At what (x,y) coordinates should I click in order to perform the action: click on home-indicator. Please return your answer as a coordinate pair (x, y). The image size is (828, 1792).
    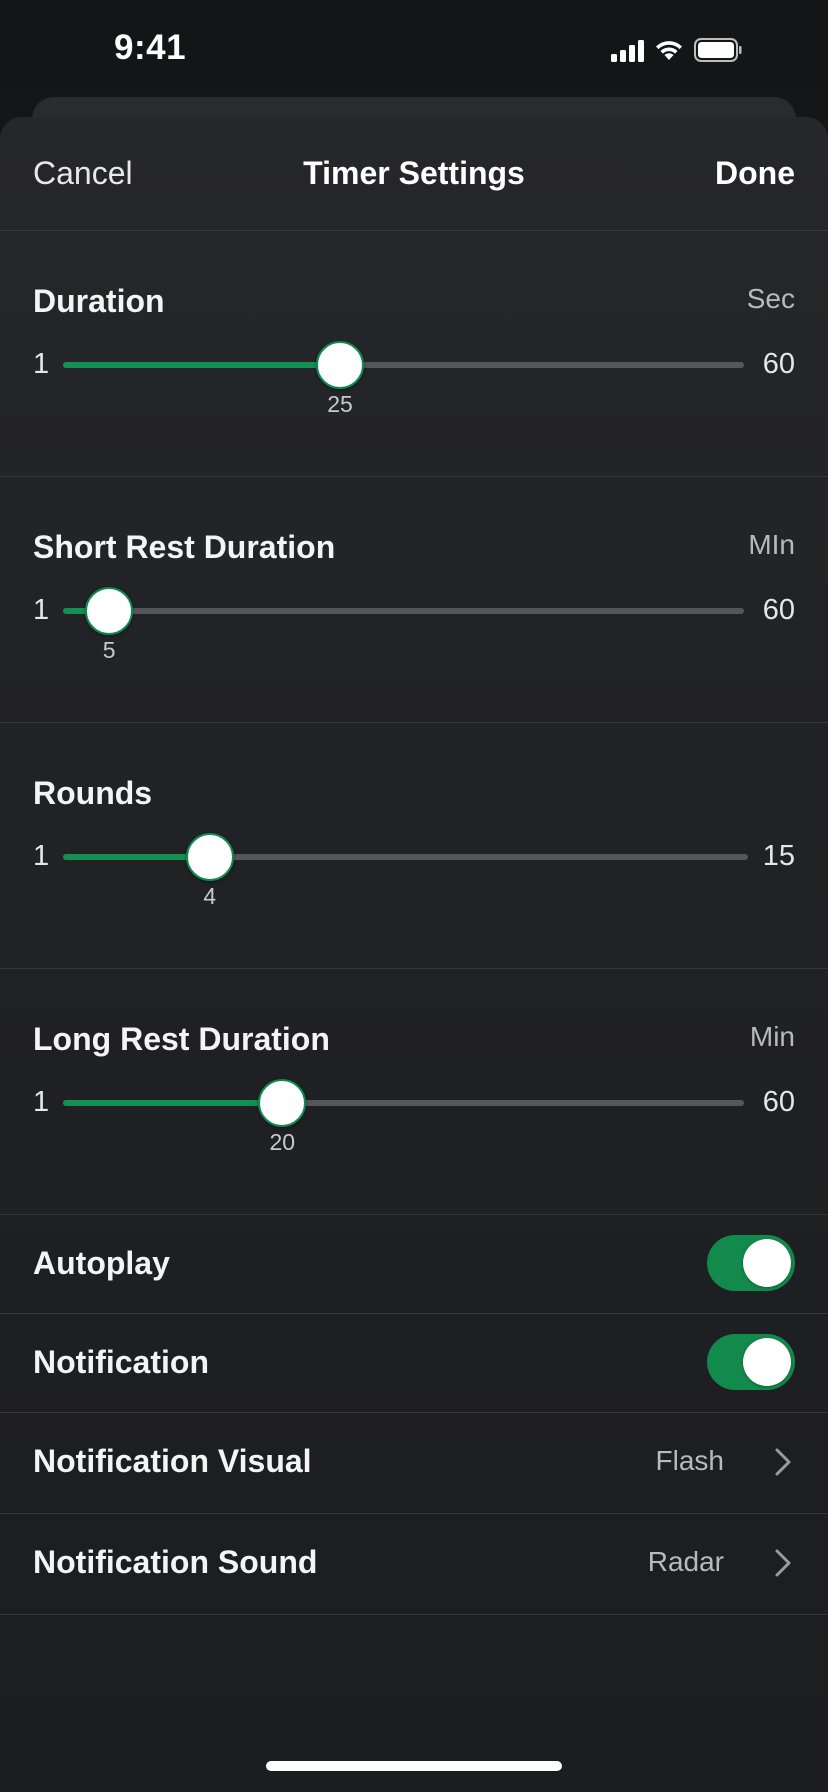
    Looking at the image, I should click on (414, 1766).